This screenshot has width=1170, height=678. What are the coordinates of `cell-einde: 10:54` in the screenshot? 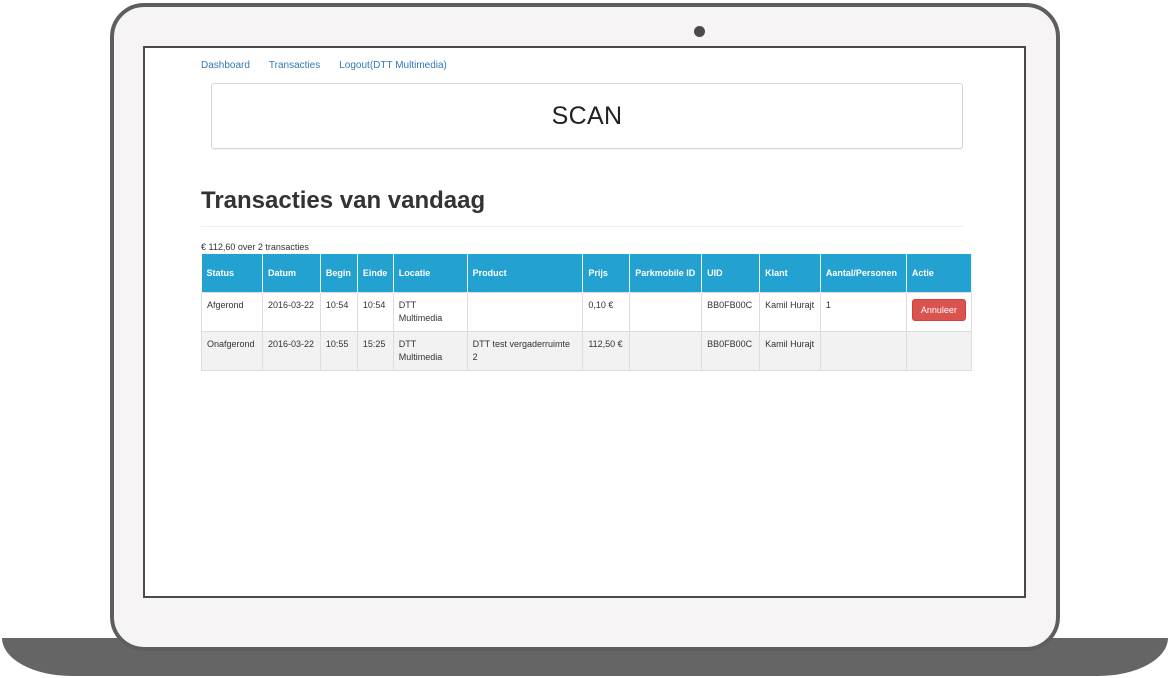 It's located at (375, 311).